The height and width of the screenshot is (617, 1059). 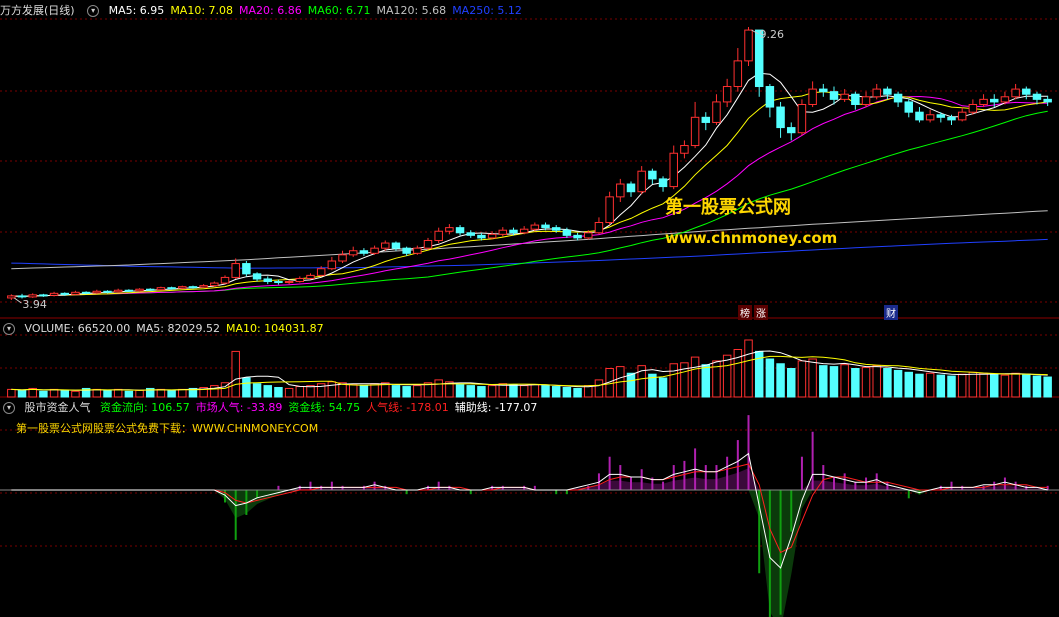 What do you see at coordinates (745, 312) in the screenshot?
I see `event-tag-bang: 榜` at bounding box center [745, 312].